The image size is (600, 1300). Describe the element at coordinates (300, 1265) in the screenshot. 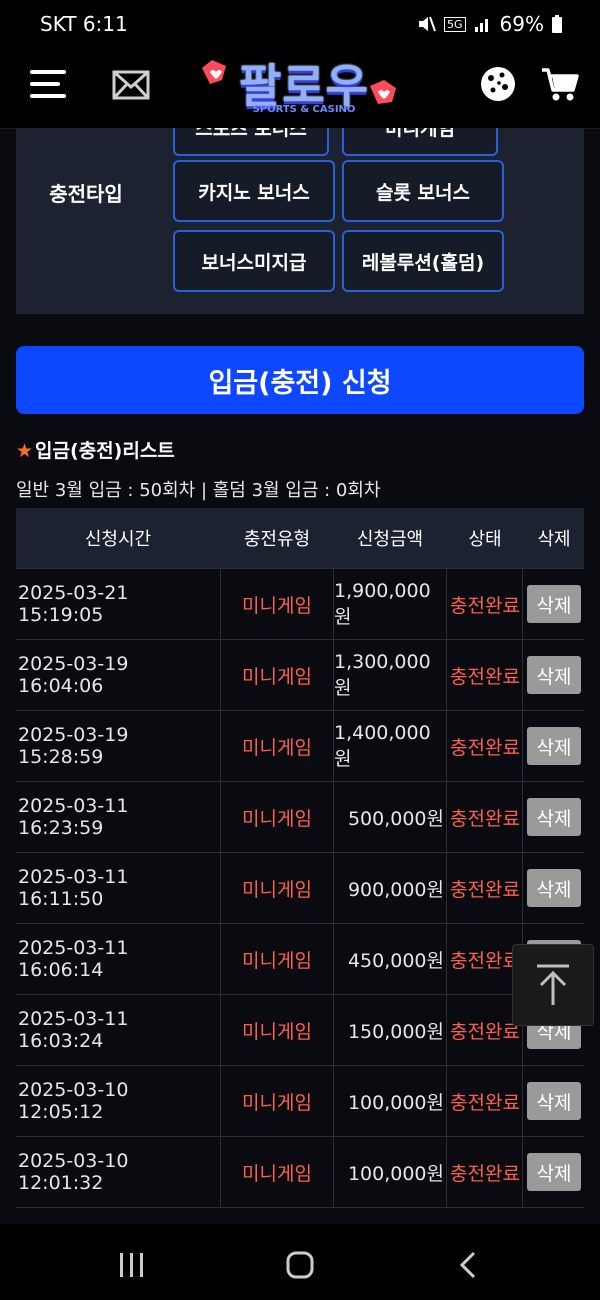

I see `home-icon` at that location.